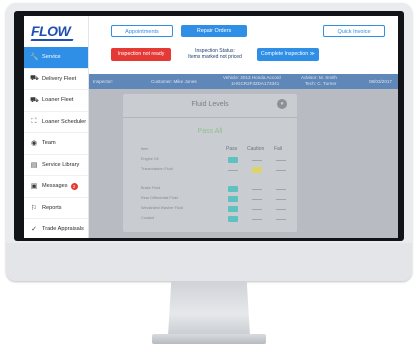 Image resolution: width=418 pixels, height=354 pixels. I want to click on appointments-button: Appointments, so click(142, 31).